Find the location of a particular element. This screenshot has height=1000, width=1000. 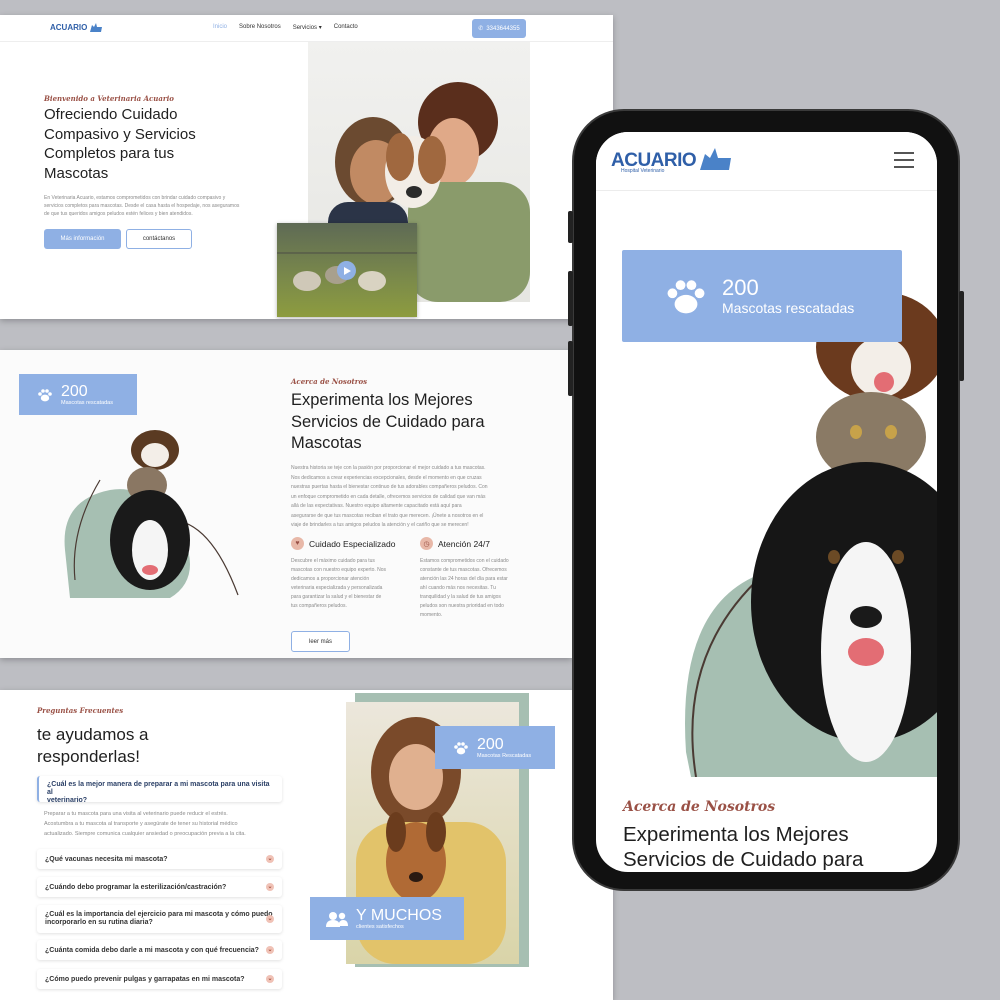

phone-logo: ACUARIO Hospital Veterinario is located at coordinates (672, 159).